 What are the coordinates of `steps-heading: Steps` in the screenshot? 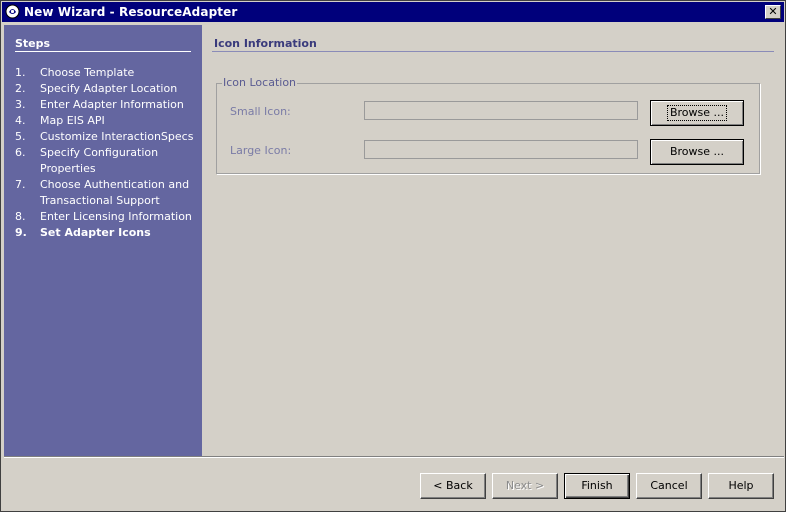 It's located at (33, 43).